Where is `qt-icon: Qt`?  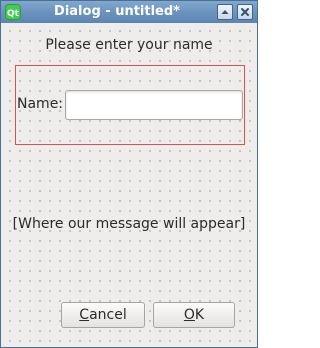
qt-icon: Qt is located at coordinates (13, 12).